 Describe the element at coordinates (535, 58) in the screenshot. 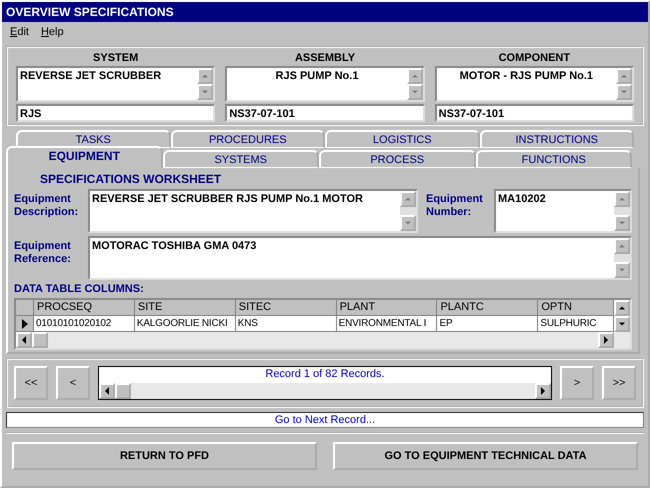

I see `column-label: COMPONENT` at that location.